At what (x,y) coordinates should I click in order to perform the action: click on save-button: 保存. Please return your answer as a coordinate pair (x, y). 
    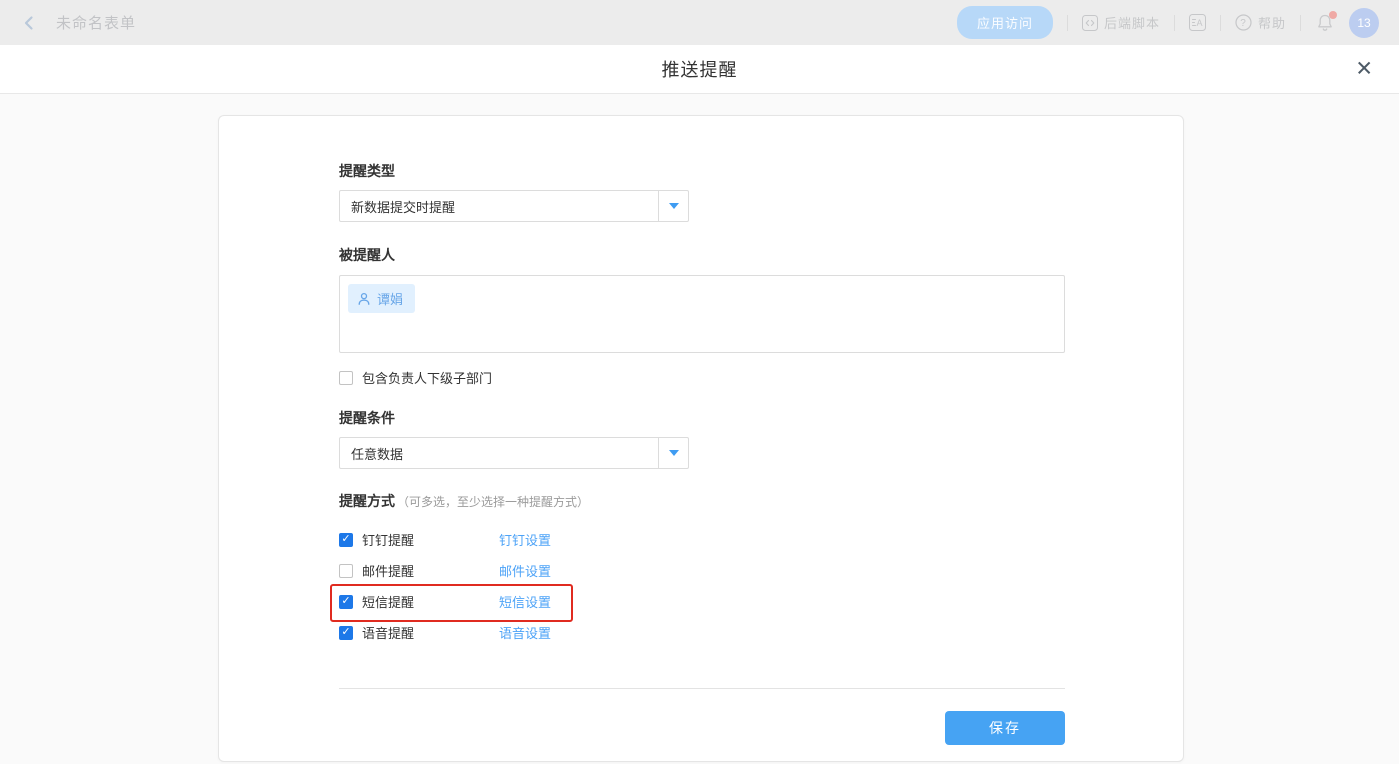
    Looking at the image, I should click on (1005, 728).